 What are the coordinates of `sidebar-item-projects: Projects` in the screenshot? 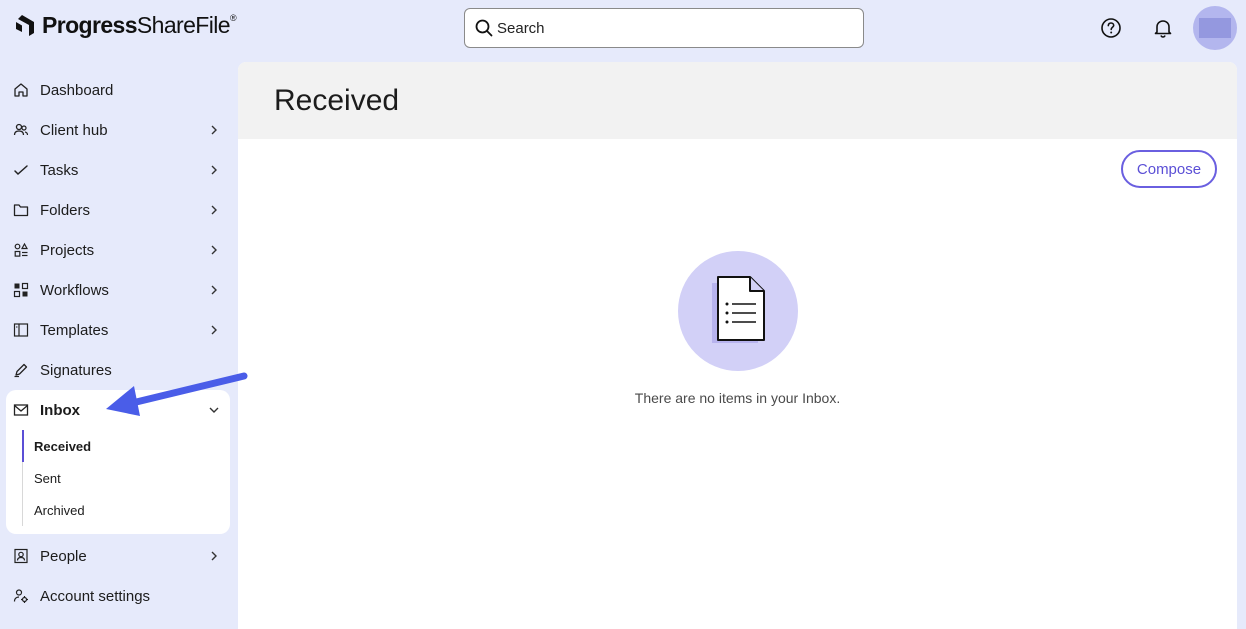 It's located at (119, 250).